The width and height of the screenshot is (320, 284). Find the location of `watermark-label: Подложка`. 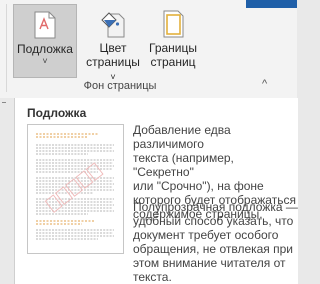

watermark-label: Подложка is located at coordinates (45, 49).